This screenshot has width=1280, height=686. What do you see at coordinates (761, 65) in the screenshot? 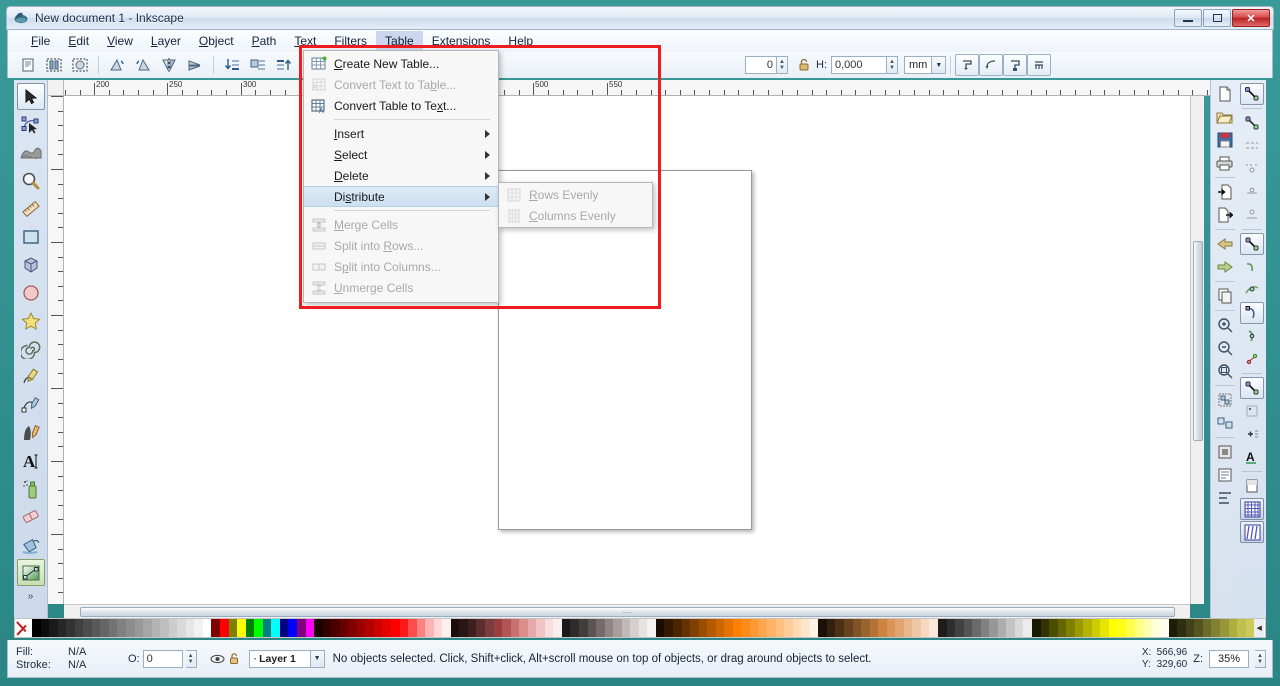
I see `width-input: 0` at bounding box center [761, 65].